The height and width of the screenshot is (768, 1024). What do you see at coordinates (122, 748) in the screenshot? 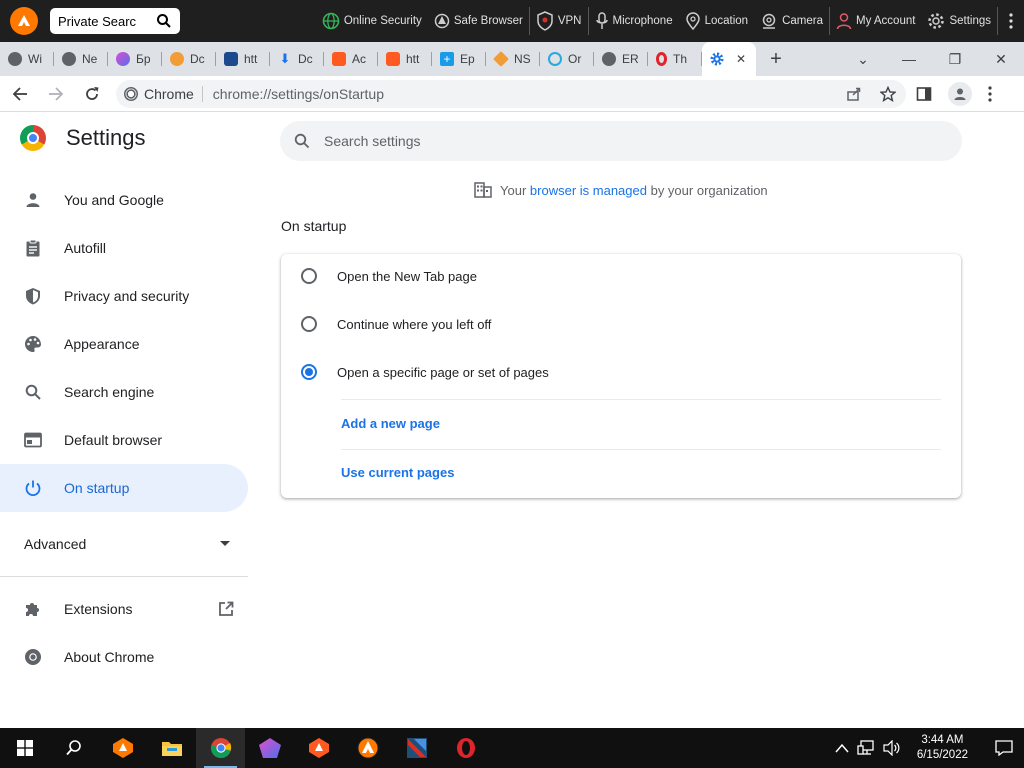
I see `taskbar-avast-browser` at bounding box center [122, 748].